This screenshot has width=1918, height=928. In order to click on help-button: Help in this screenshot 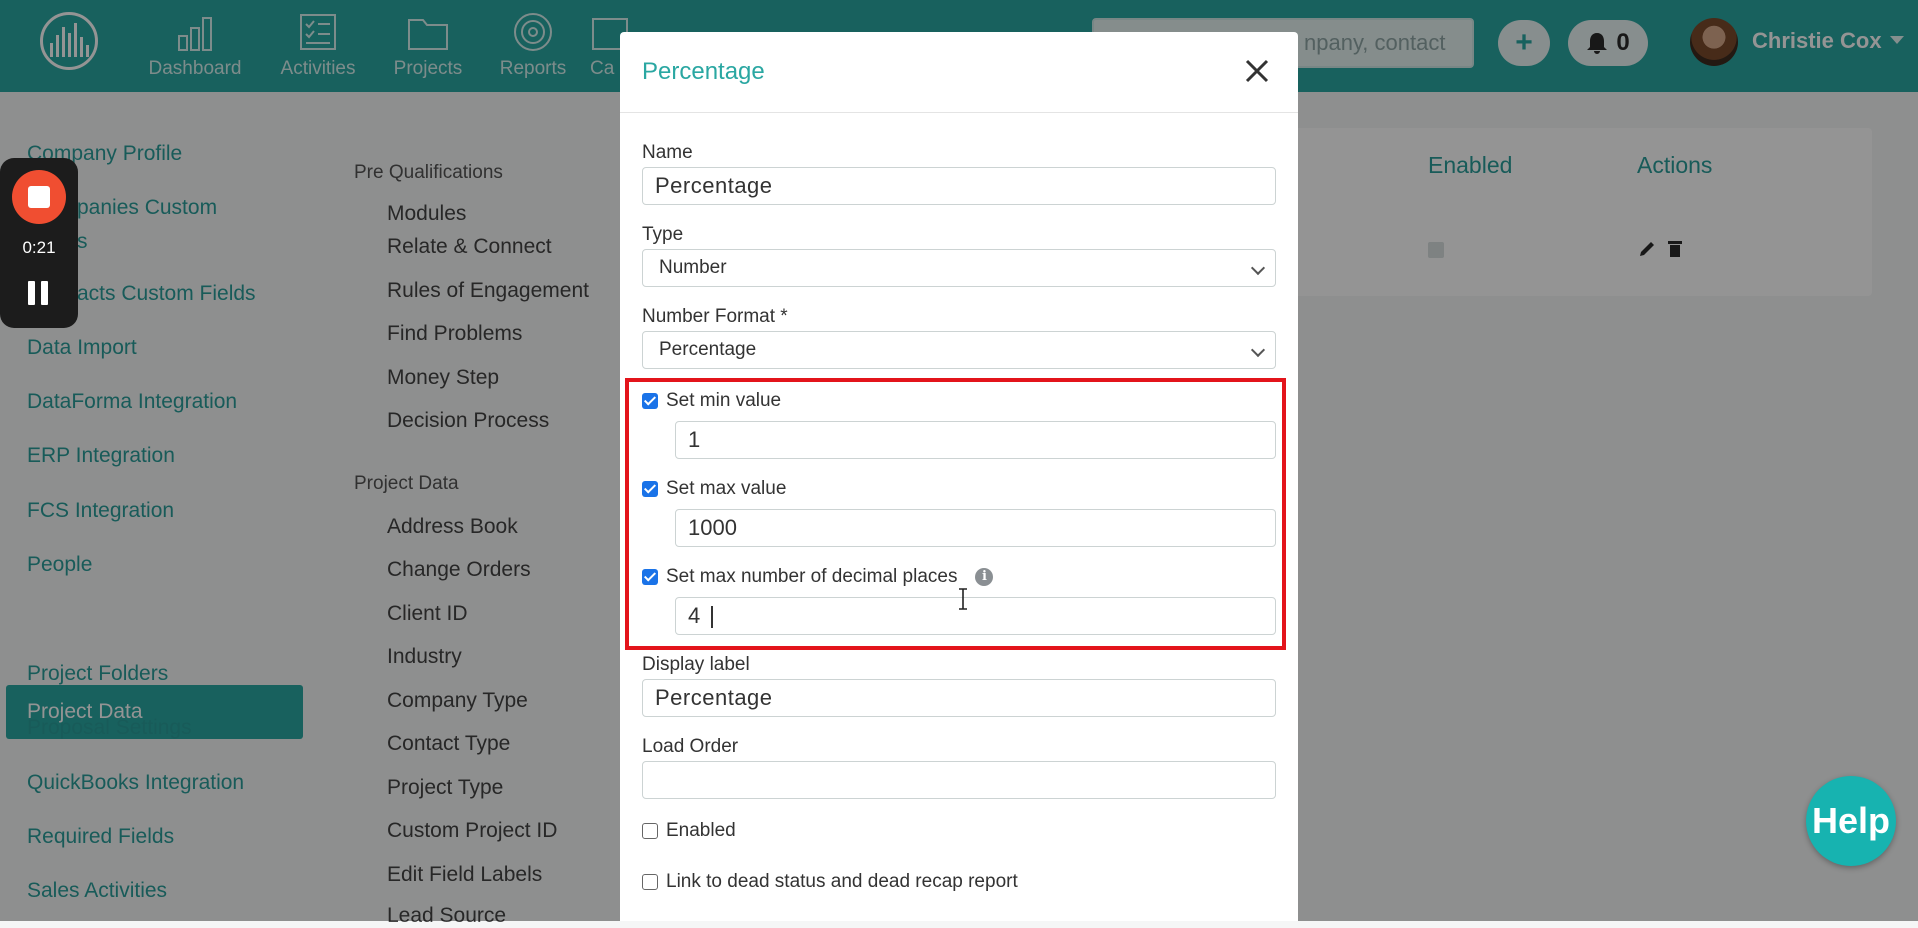, I will do `click(1851, 821)`.